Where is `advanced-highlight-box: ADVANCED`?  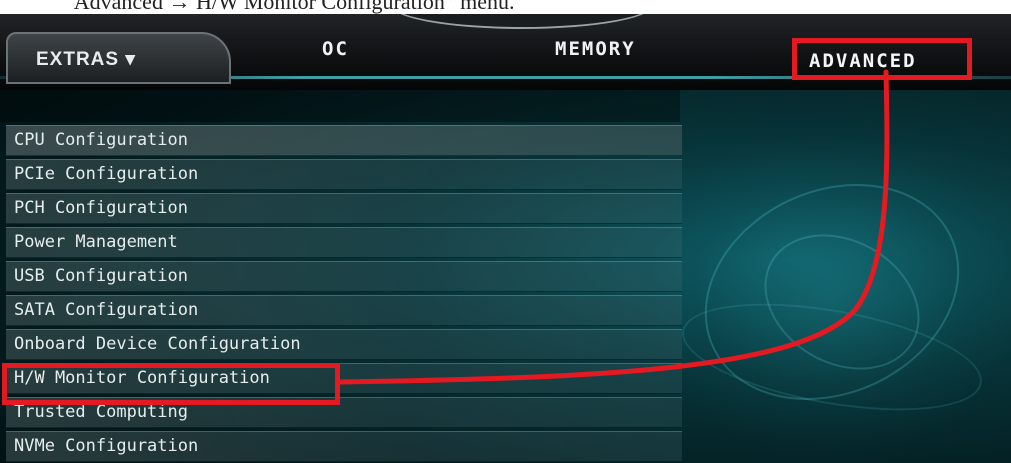 advanced-highlight-box: ADVANCED is located at coordinates (882, 59).